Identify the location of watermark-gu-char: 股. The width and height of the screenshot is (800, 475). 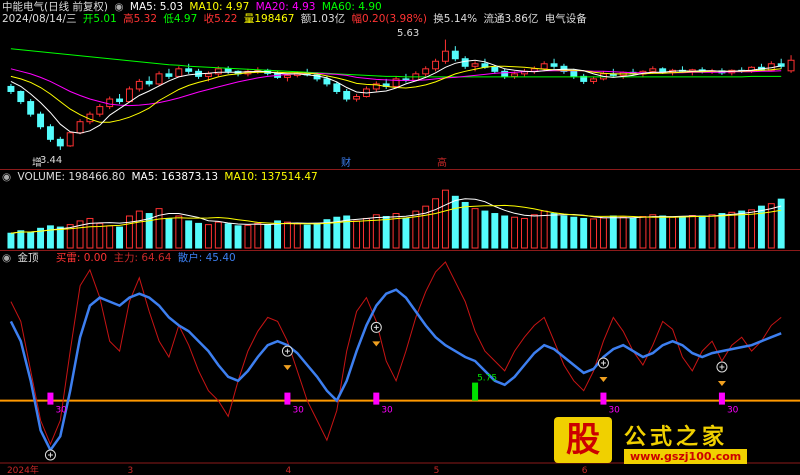
(583, 440).